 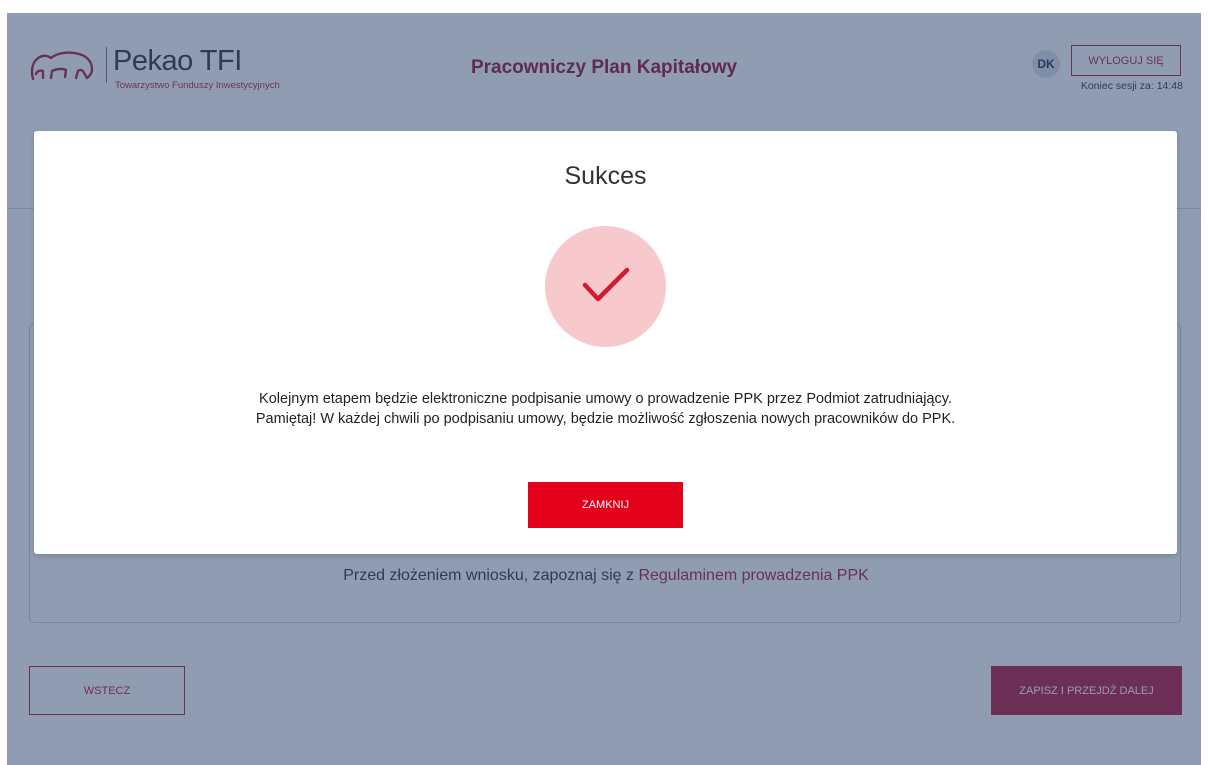 I want to click on check-icon, so click(x=606, y=284).